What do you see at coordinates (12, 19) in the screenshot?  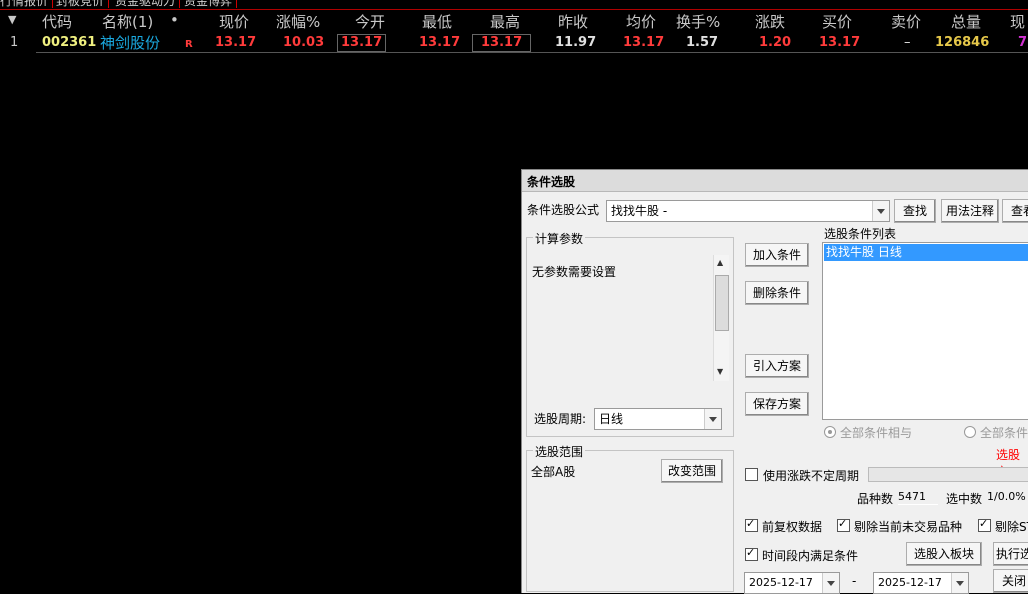 I see `column-menu-icon: ▼` at bounding box center [12, 19].